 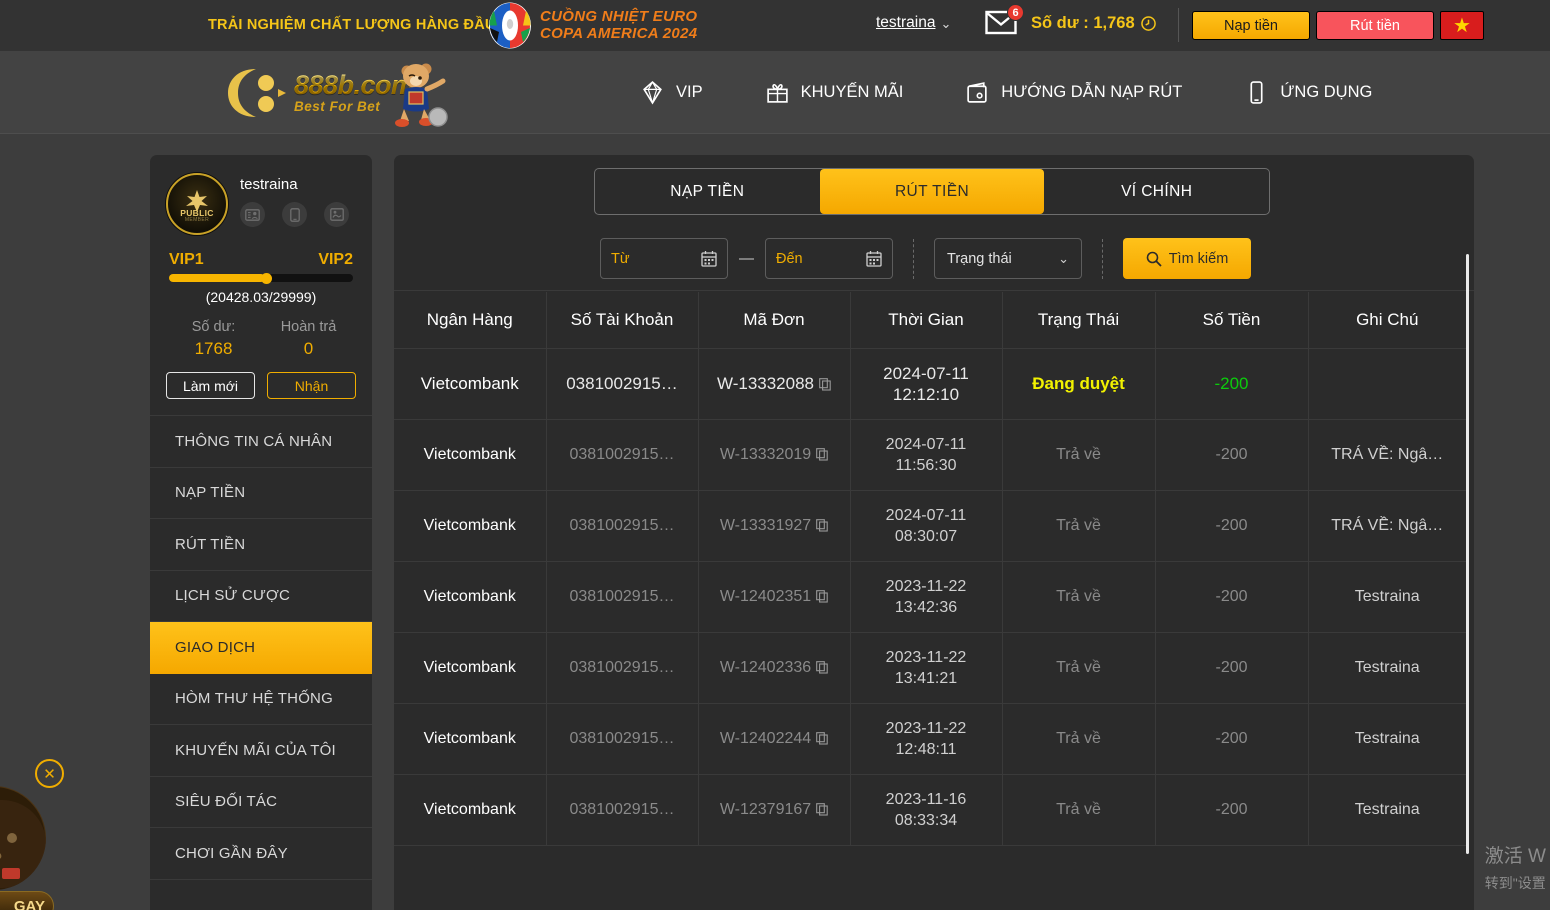 I want to click on mascot-bear-icon, so click(x=421, y=95).